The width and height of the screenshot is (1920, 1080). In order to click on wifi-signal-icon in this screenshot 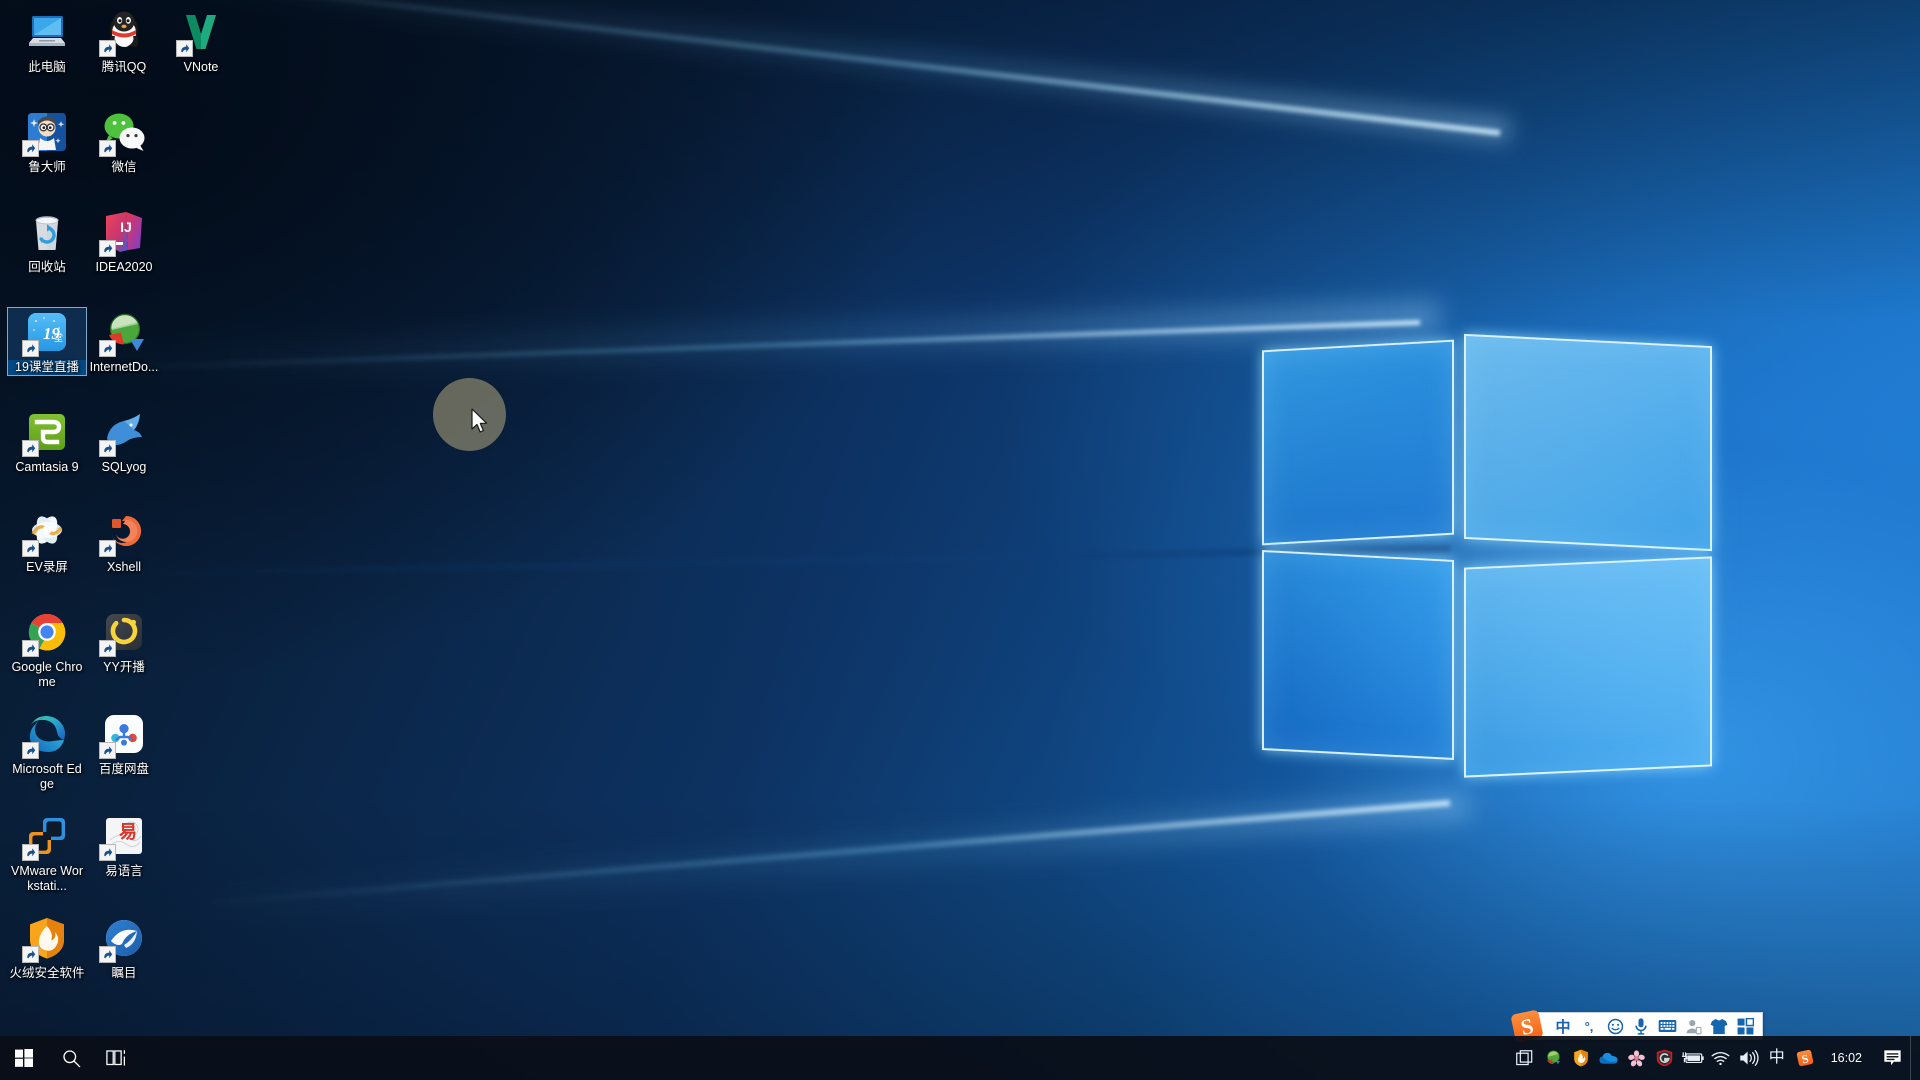, I will do `click(1720, 1058)`.